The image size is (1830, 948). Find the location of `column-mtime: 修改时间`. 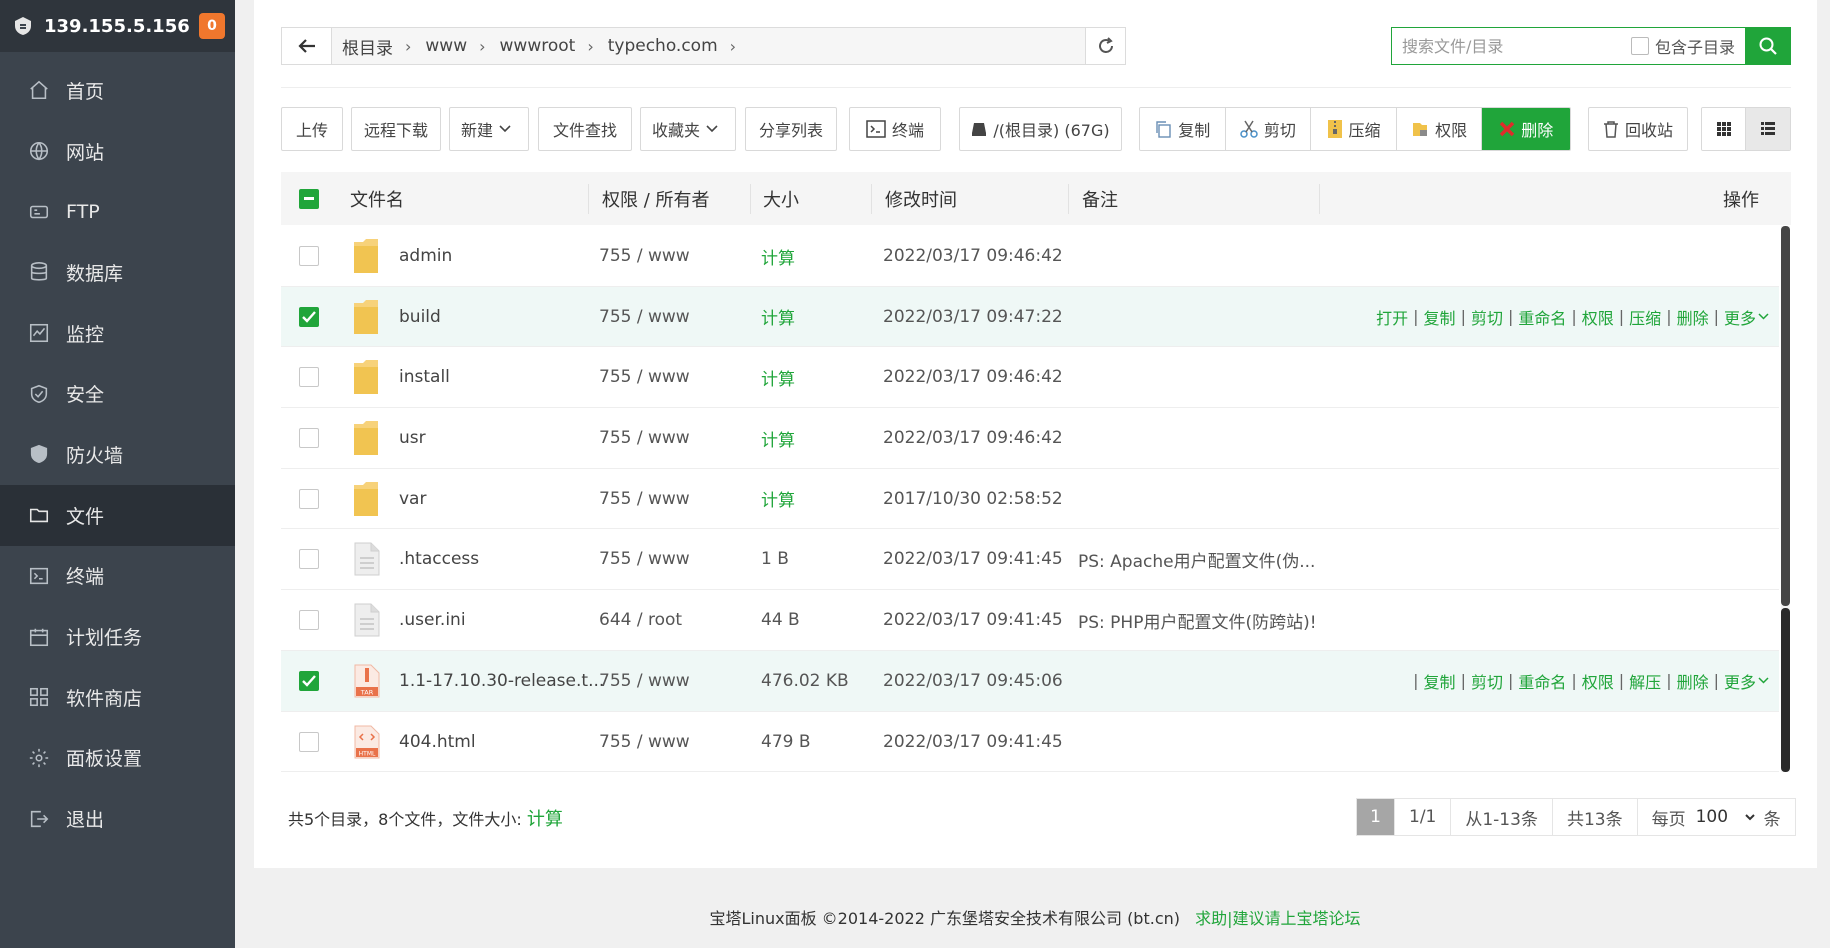

column-mtime: 修改时间 is located at coordinates (921, 198).